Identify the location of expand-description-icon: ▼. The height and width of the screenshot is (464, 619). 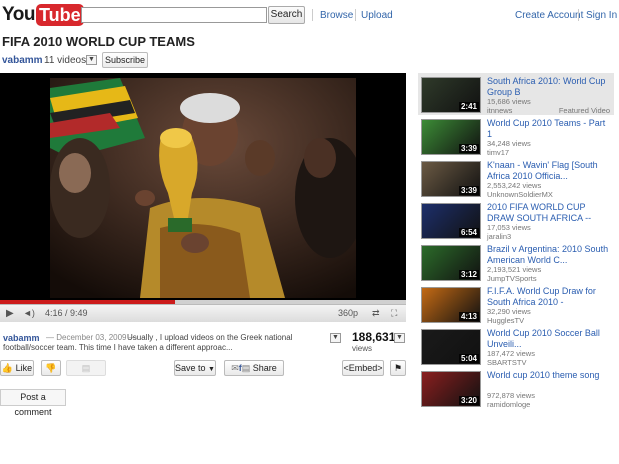
(335, 338).